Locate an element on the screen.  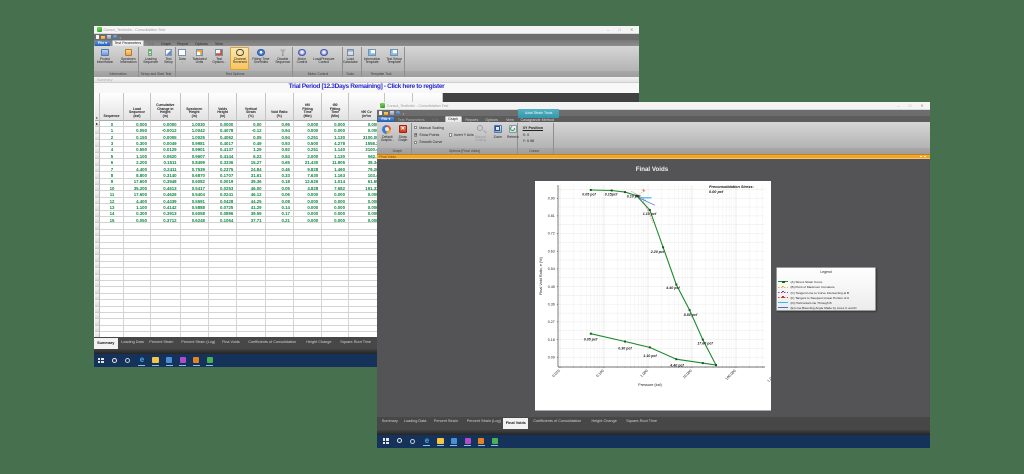
svg-text: 0.10 pcf is located at coordinates (634, 197).